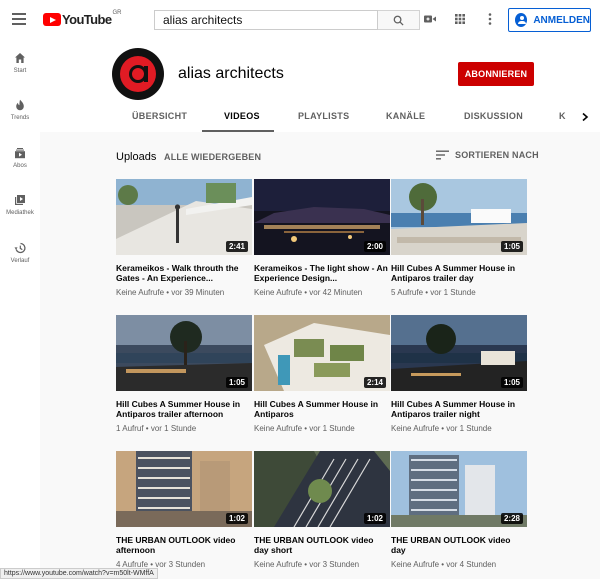 The image size is (600, 579). What do you see at coordinates (405, 116) in the screenshot?
I see `tab-kanaele: KANÄLE` at bounding box center [405, 116].